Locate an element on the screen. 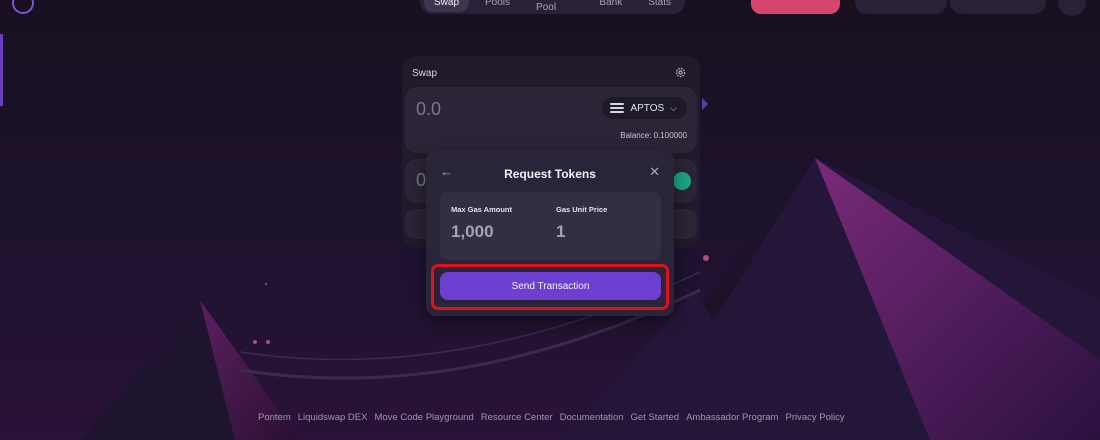 The image size is (1100, 440). footer-link-documentation: Documentation is located at coordinates (592, 417).